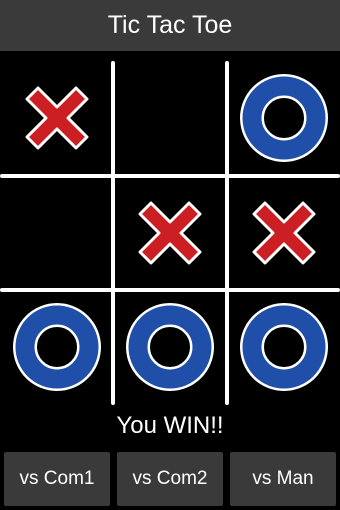 This screenshot has height=510, width=340. I want to click on game-status-text: You WIN!!, so click(170, 425).